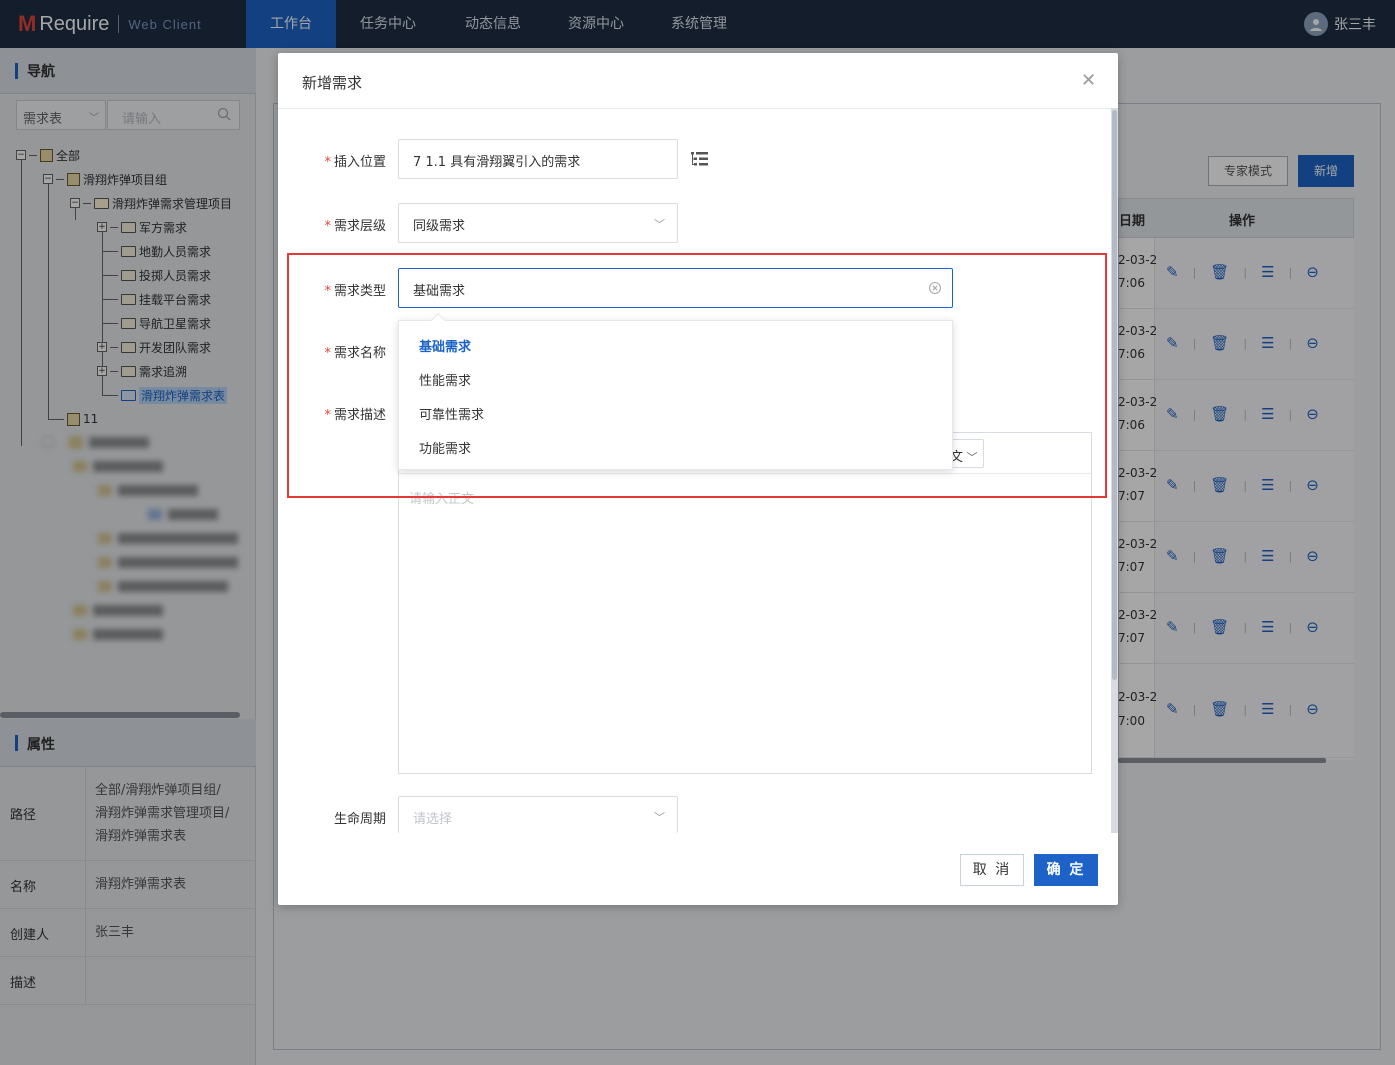  Describe the element at coordinates (1066, 870) in the screenshot. I see `confirm-button: 确 定` at that location.